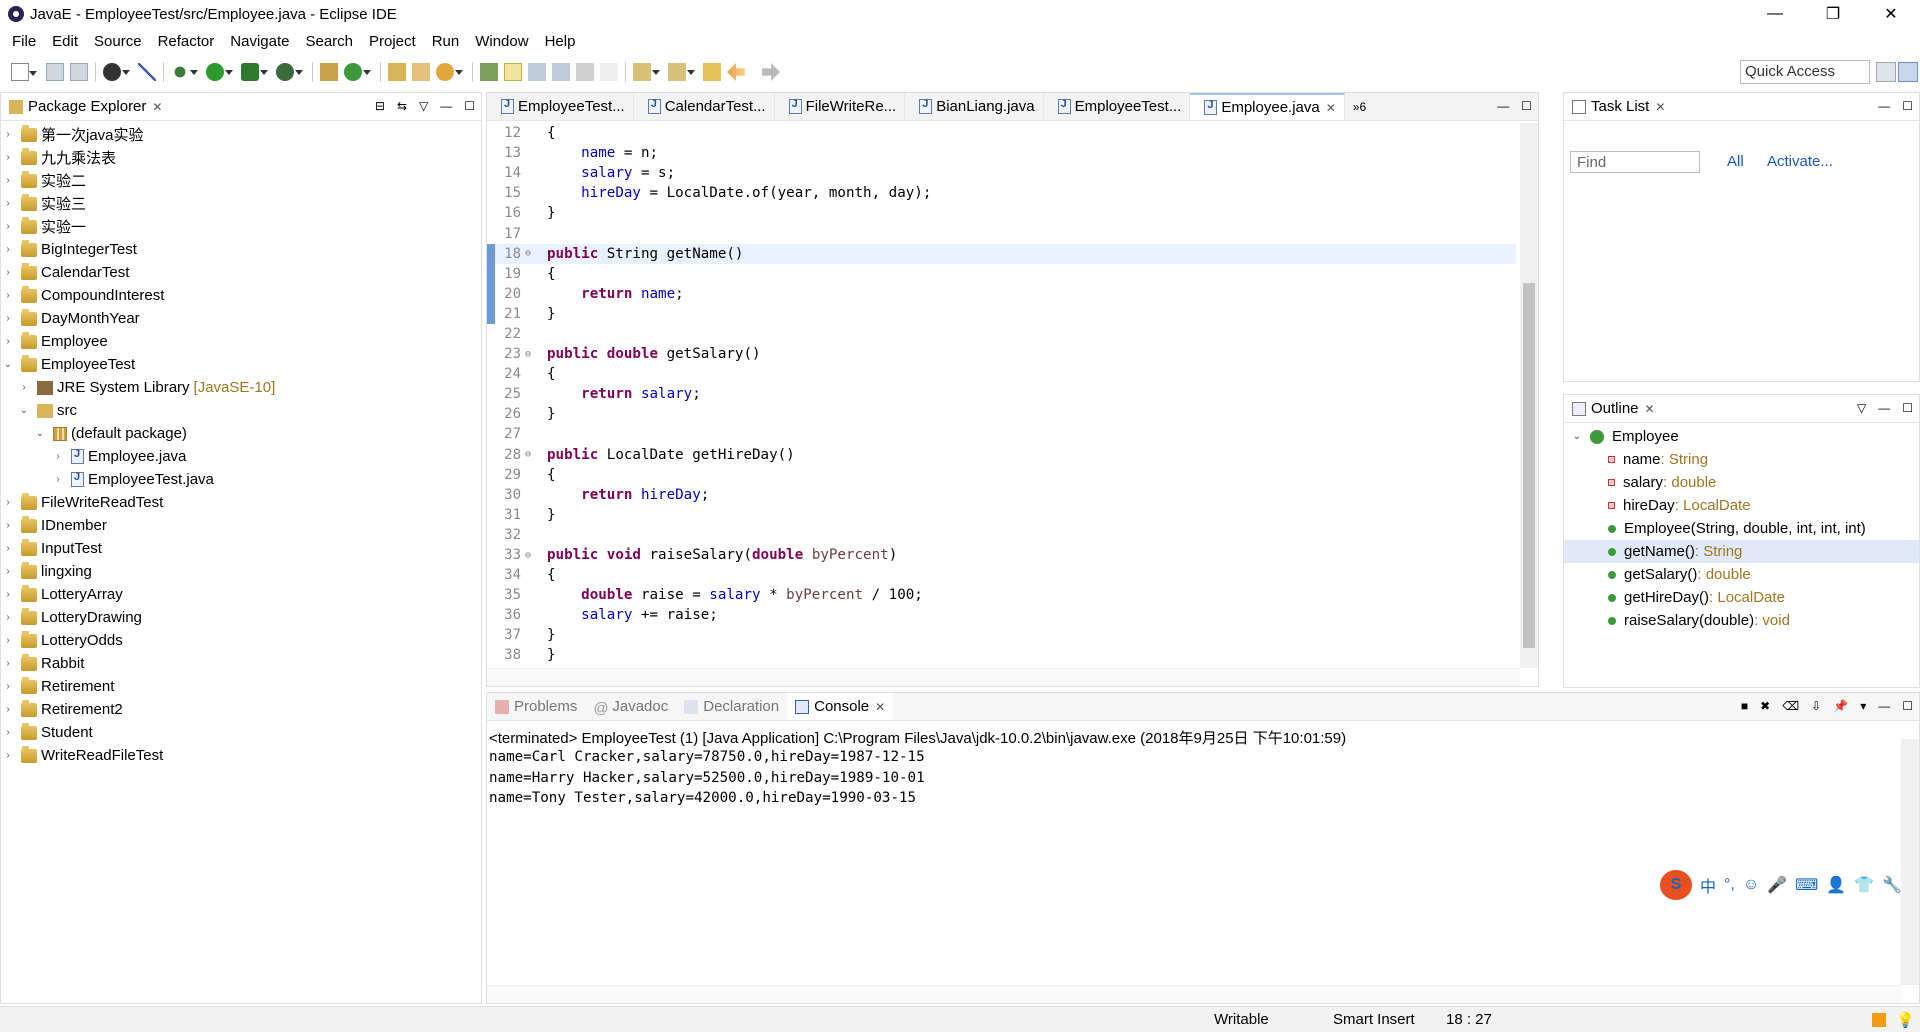 The image size is (1920, 1032). I want to click on toggle-breadcrumb-icon, so click(489, 72).